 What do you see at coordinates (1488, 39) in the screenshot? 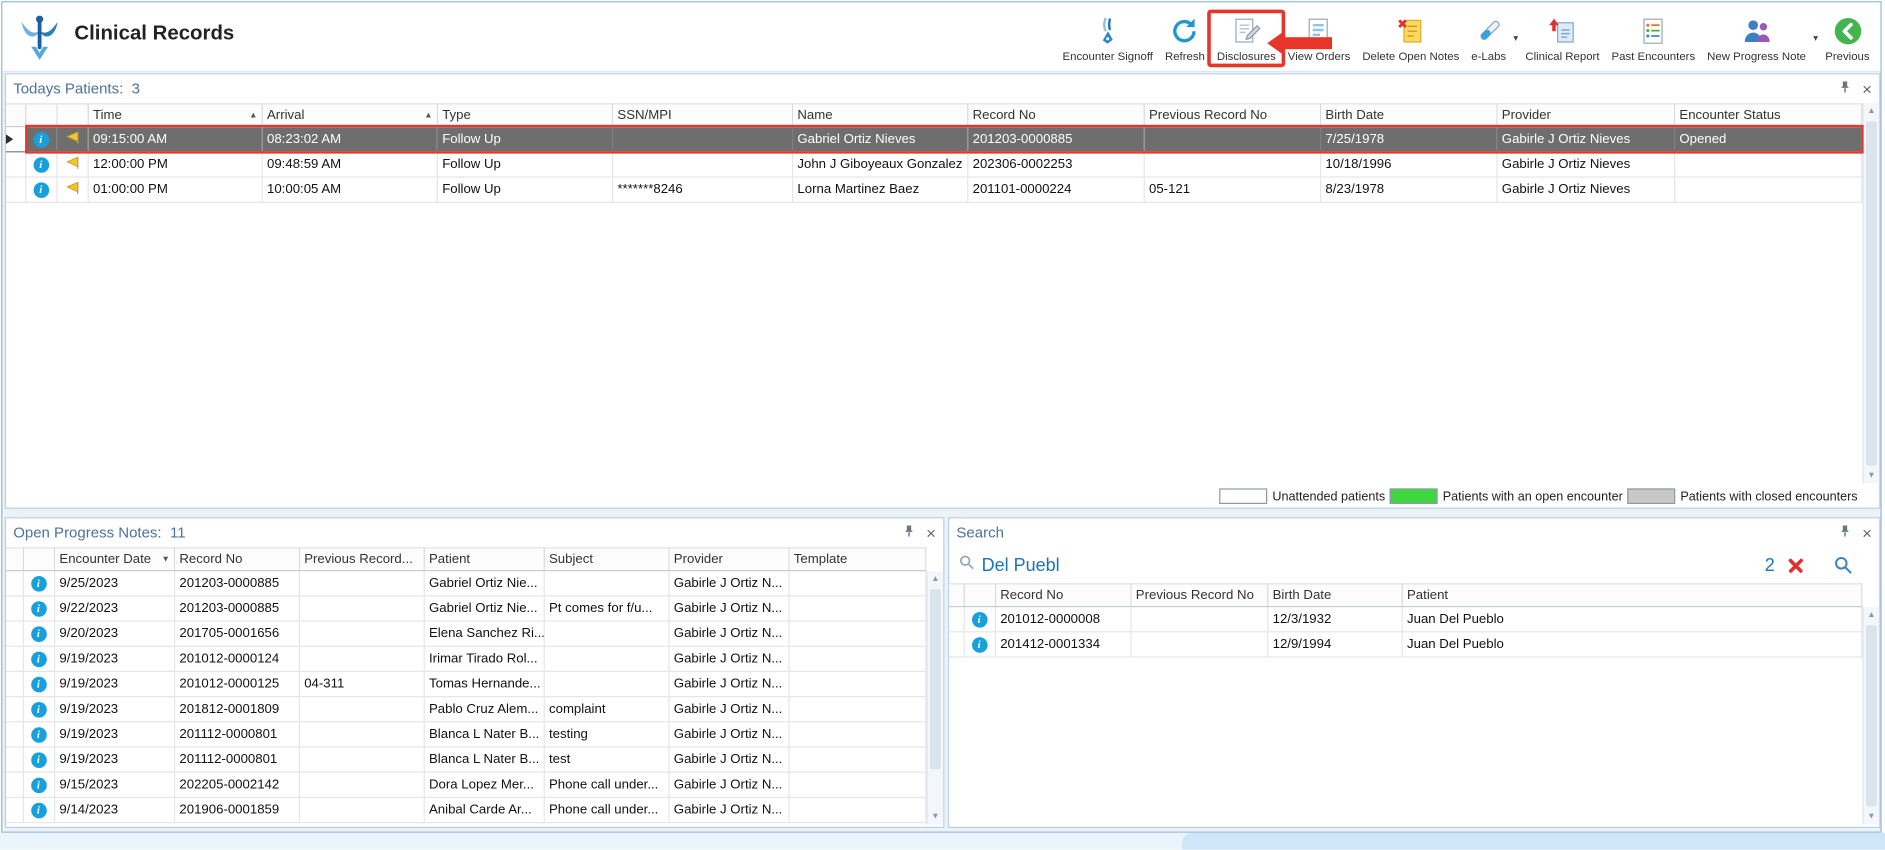
I see `toolbar-button-e-labs: e-Labs` at bounding box center [1488, 39].